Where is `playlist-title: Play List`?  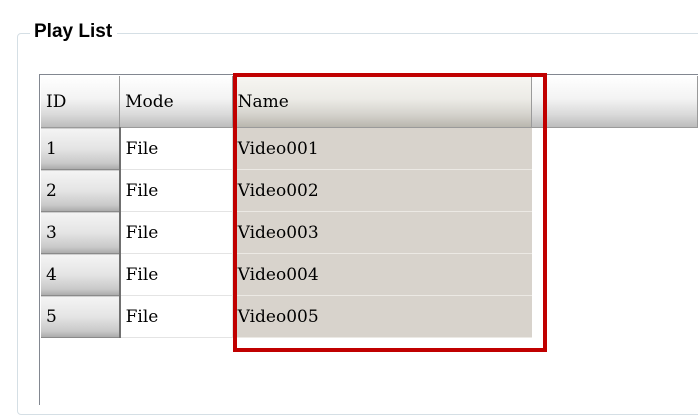 playlist-title: Play List is located at coordinates (74, 32).